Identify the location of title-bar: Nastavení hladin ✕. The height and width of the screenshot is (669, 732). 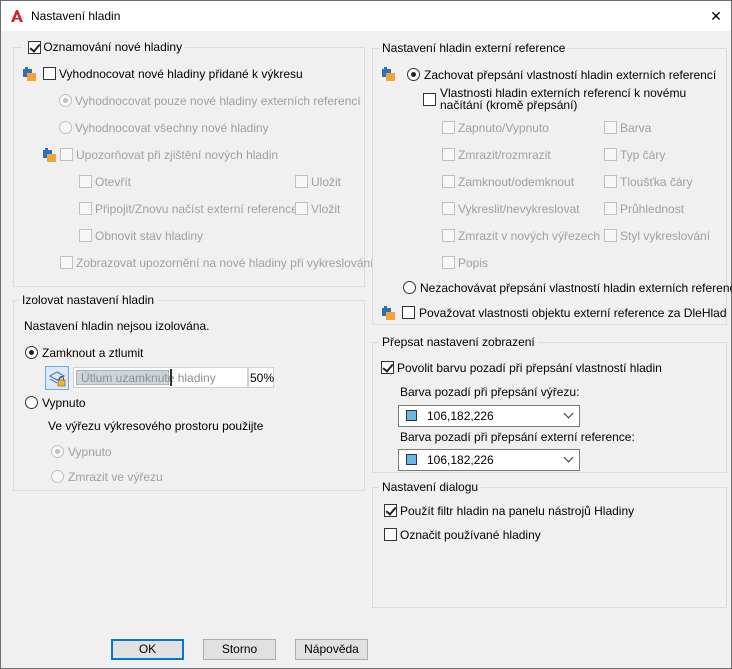
(366, 15).